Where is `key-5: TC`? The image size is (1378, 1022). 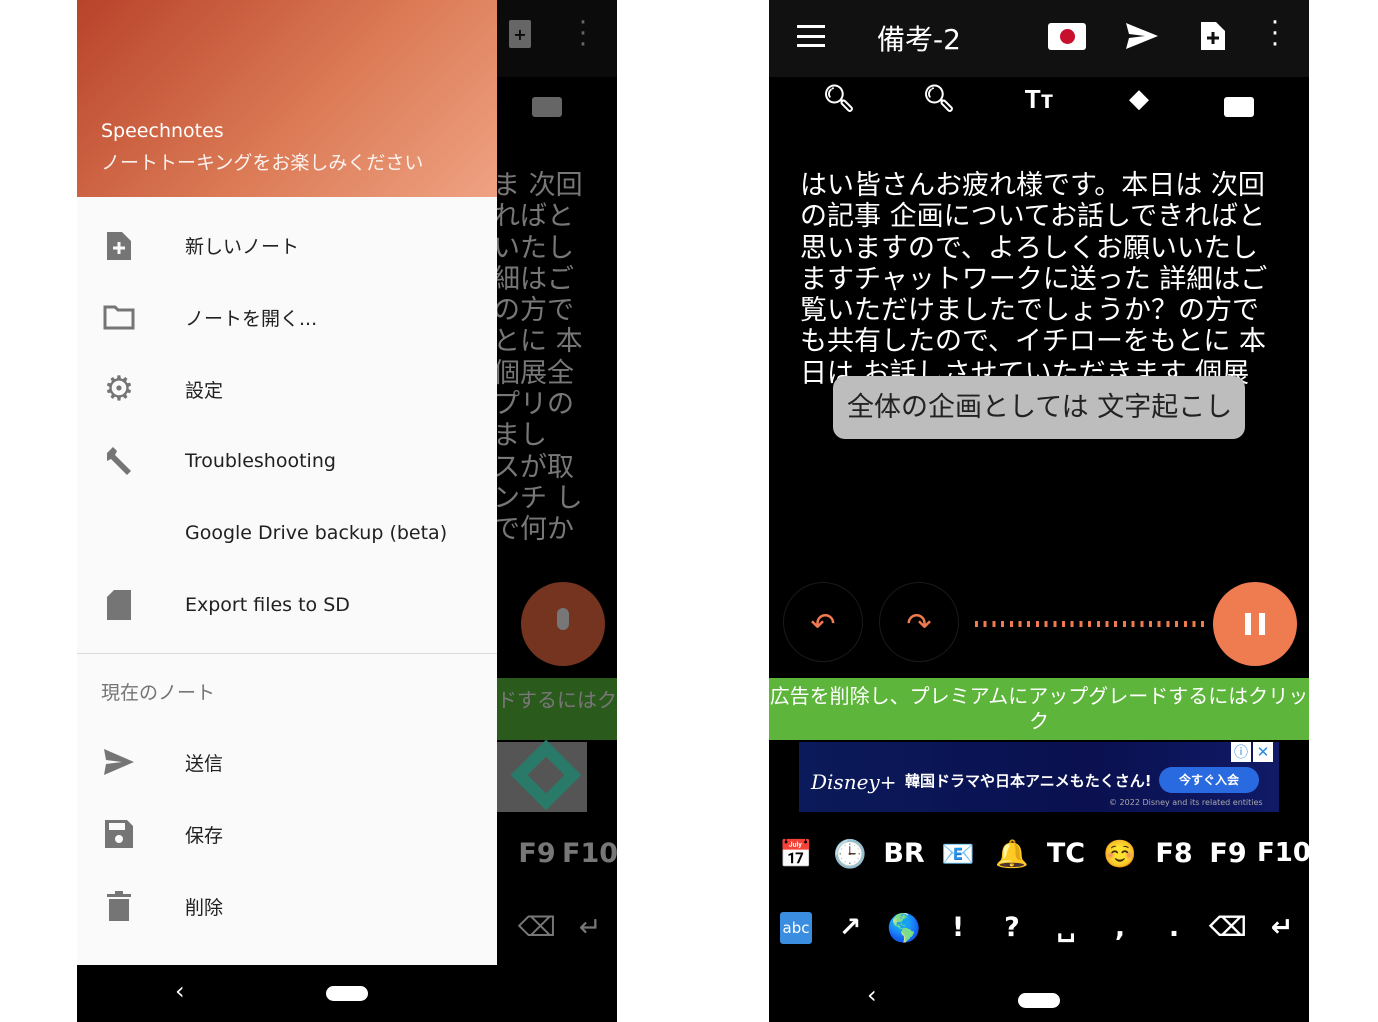 key-5: TC is located at coordinates (1066, 853).